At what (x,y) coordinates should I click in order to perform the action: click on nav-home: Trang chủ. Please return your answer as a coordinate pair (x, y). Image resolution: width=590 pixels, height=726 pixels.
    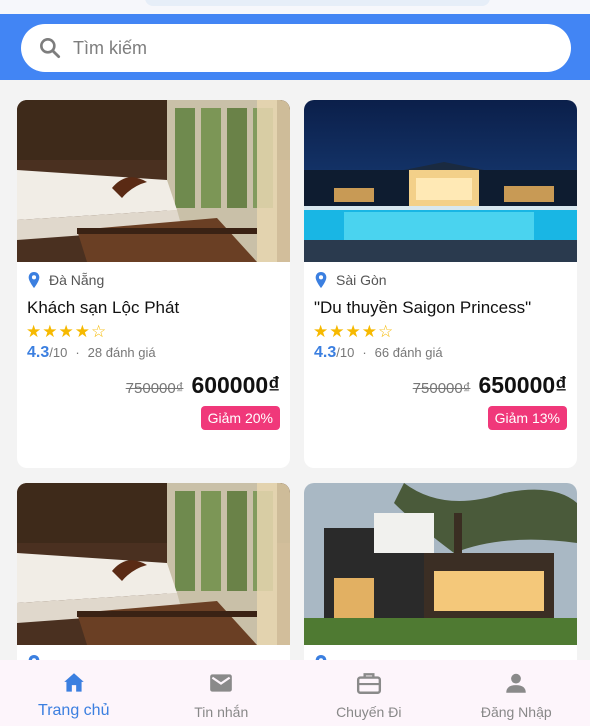
    Looking at the image, I should click on (74, 693).